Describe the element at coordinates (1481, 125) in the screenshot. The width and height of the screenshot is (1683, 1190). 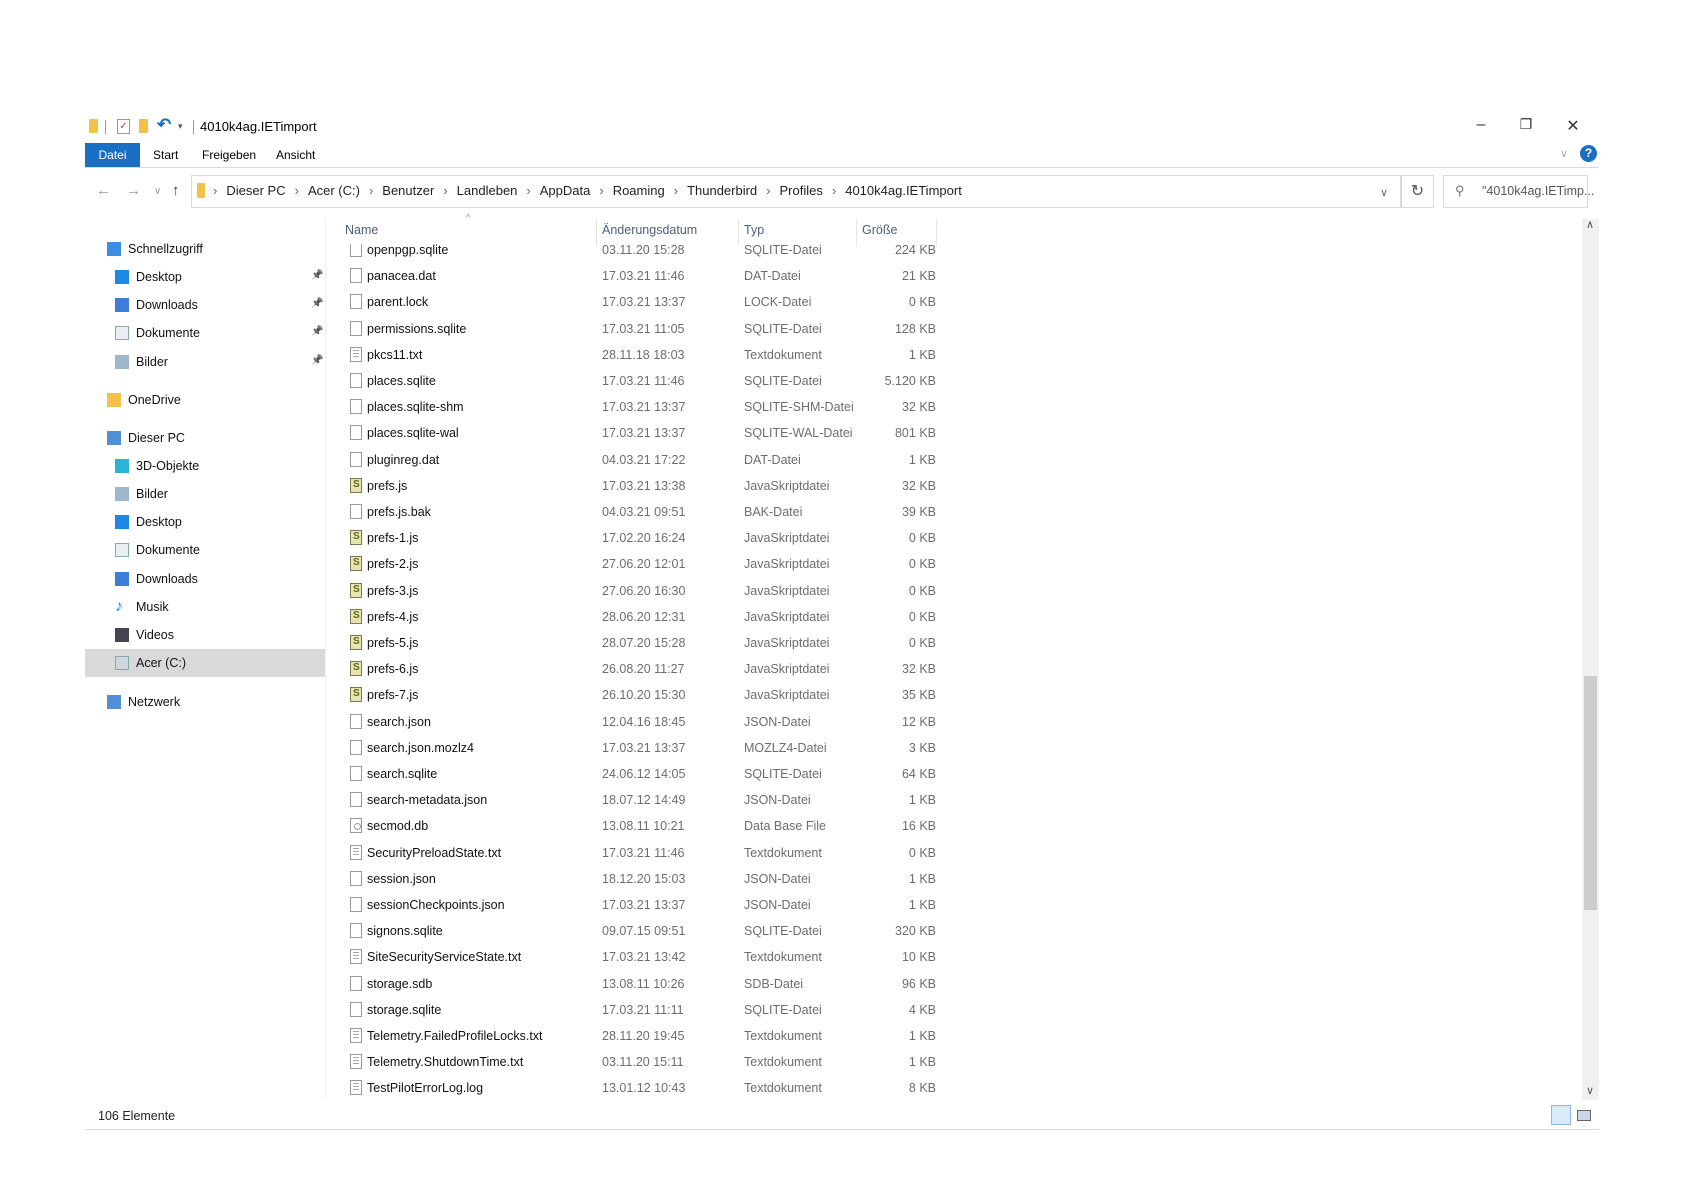
I see `minimize-button: –` at that location.